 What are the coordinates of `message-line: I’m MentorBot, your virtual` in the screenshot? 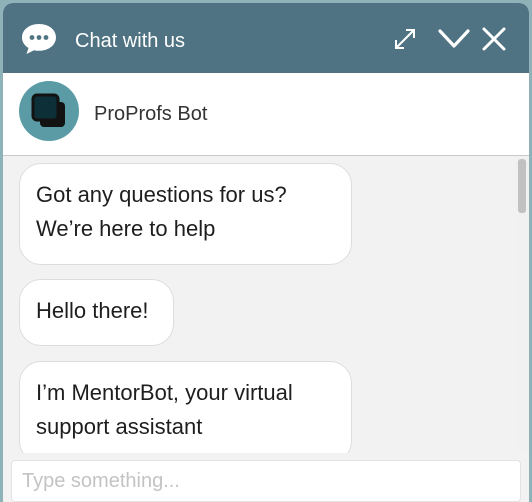 It's located at (164, 392).